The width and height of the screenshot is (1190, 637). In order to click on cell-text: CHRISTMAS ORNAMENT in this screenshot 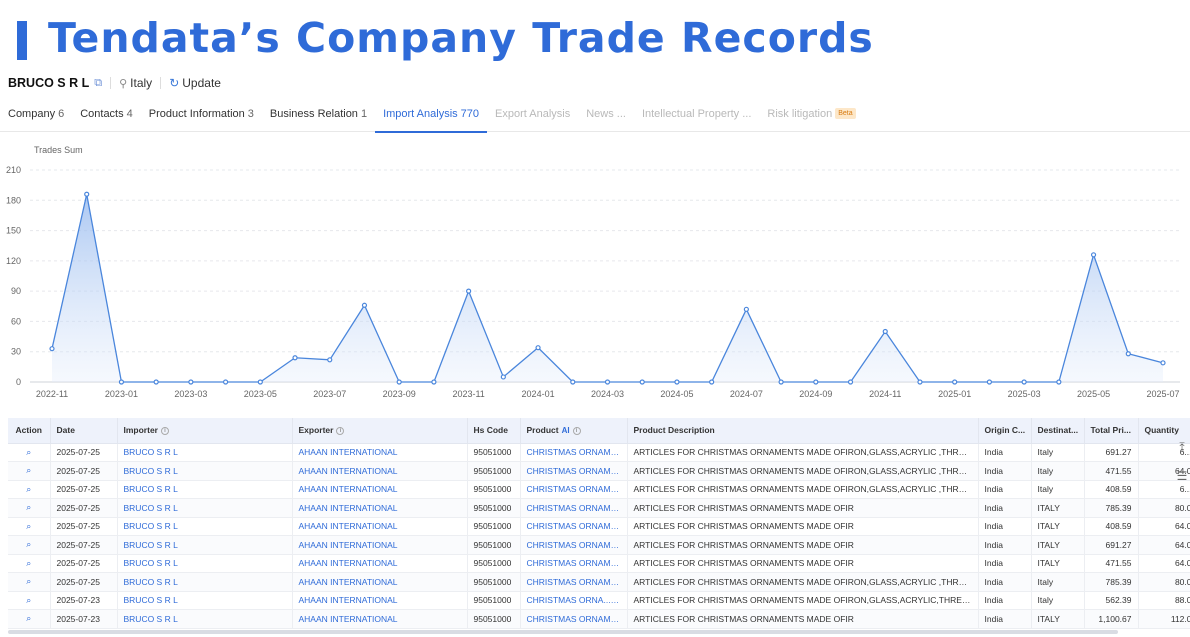, I will do `click(576, 507)`.